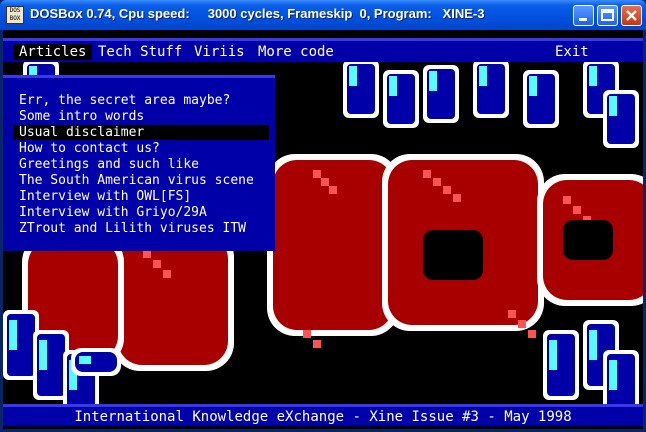 The width and height of the screenshot is (646, 432). Describe the element at coordinates (15, 15) in the screenshot. I see `dosbox-icon: DOS BOX` at that location.